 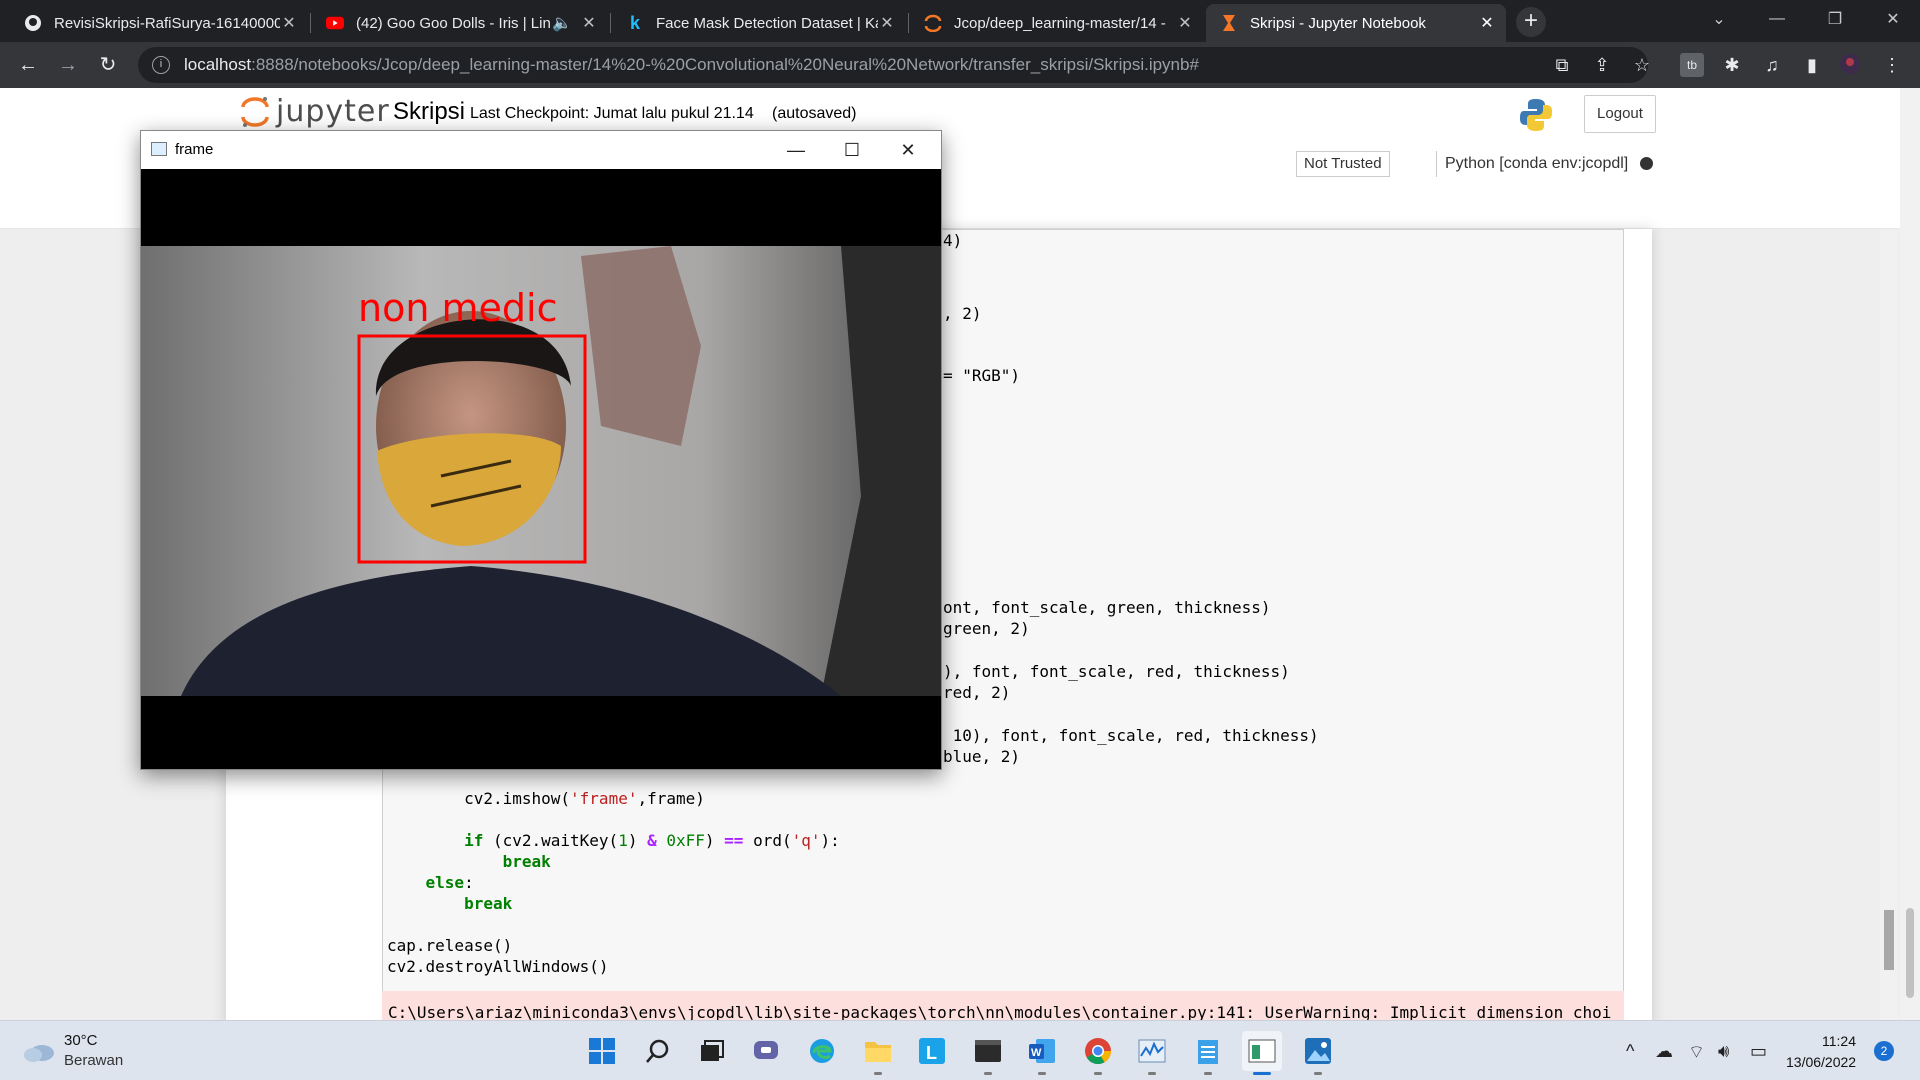 I want to click on bookmark-star-icon: ☆, so click(x=1642, y=65).